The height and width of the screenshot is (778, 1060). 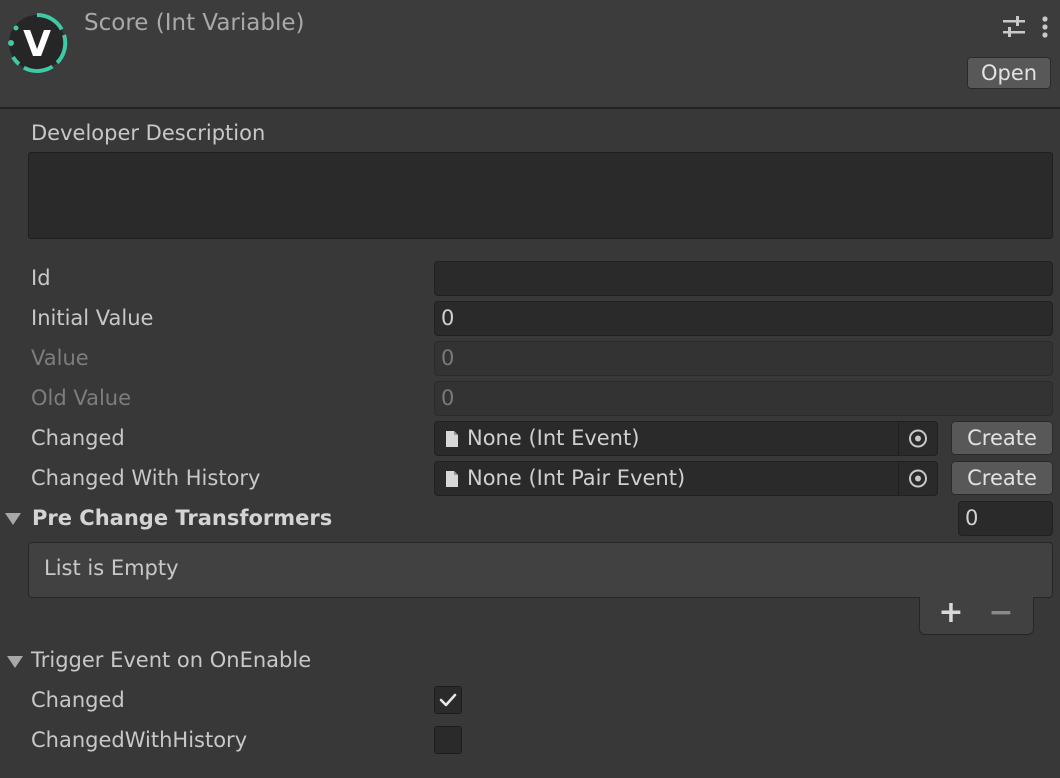 I want to click on list-empty-text: List is Empty, so click(x=111, y=568).